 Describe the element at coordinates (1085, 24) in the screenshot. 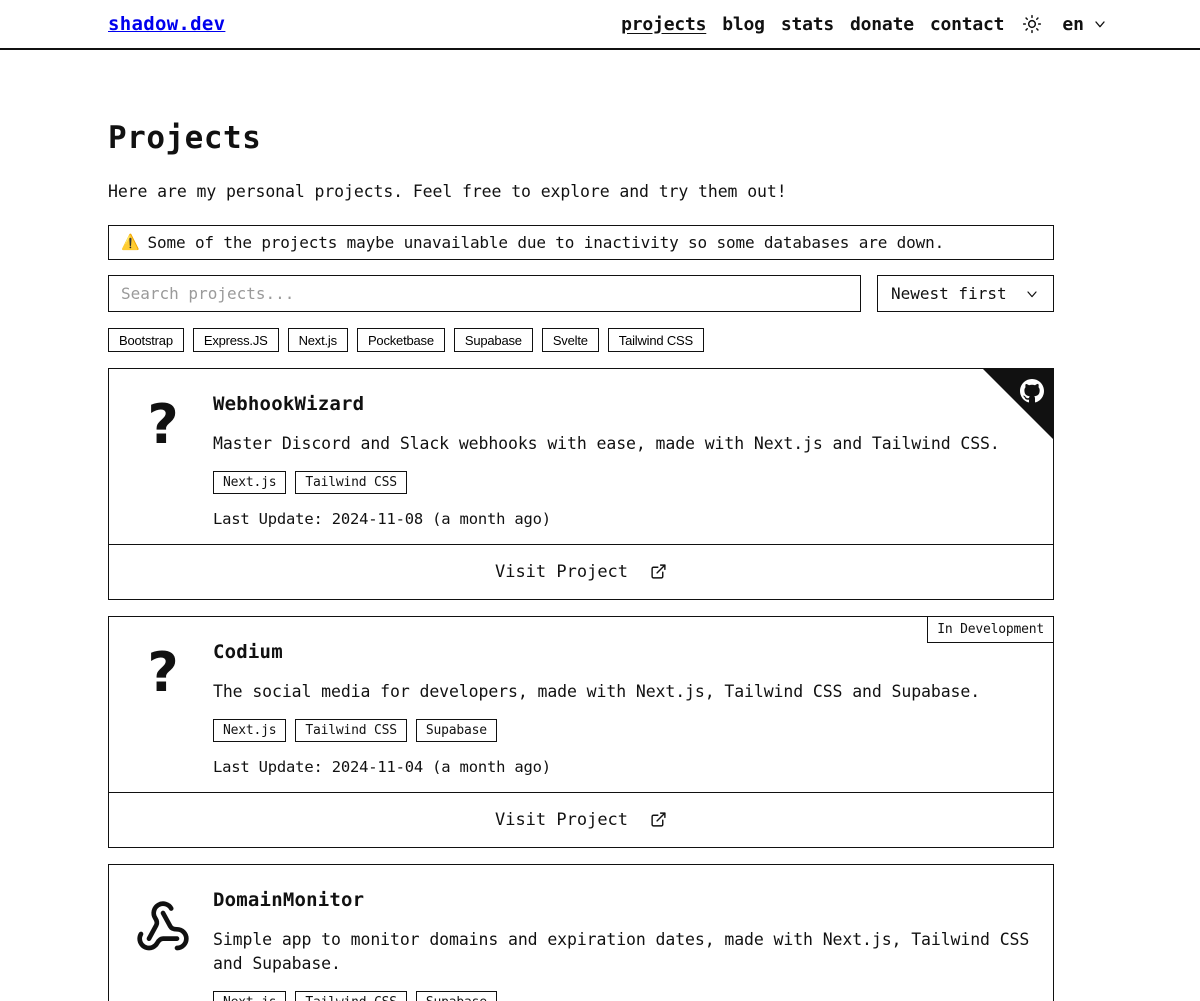

I see `language-selector: en` at that location.